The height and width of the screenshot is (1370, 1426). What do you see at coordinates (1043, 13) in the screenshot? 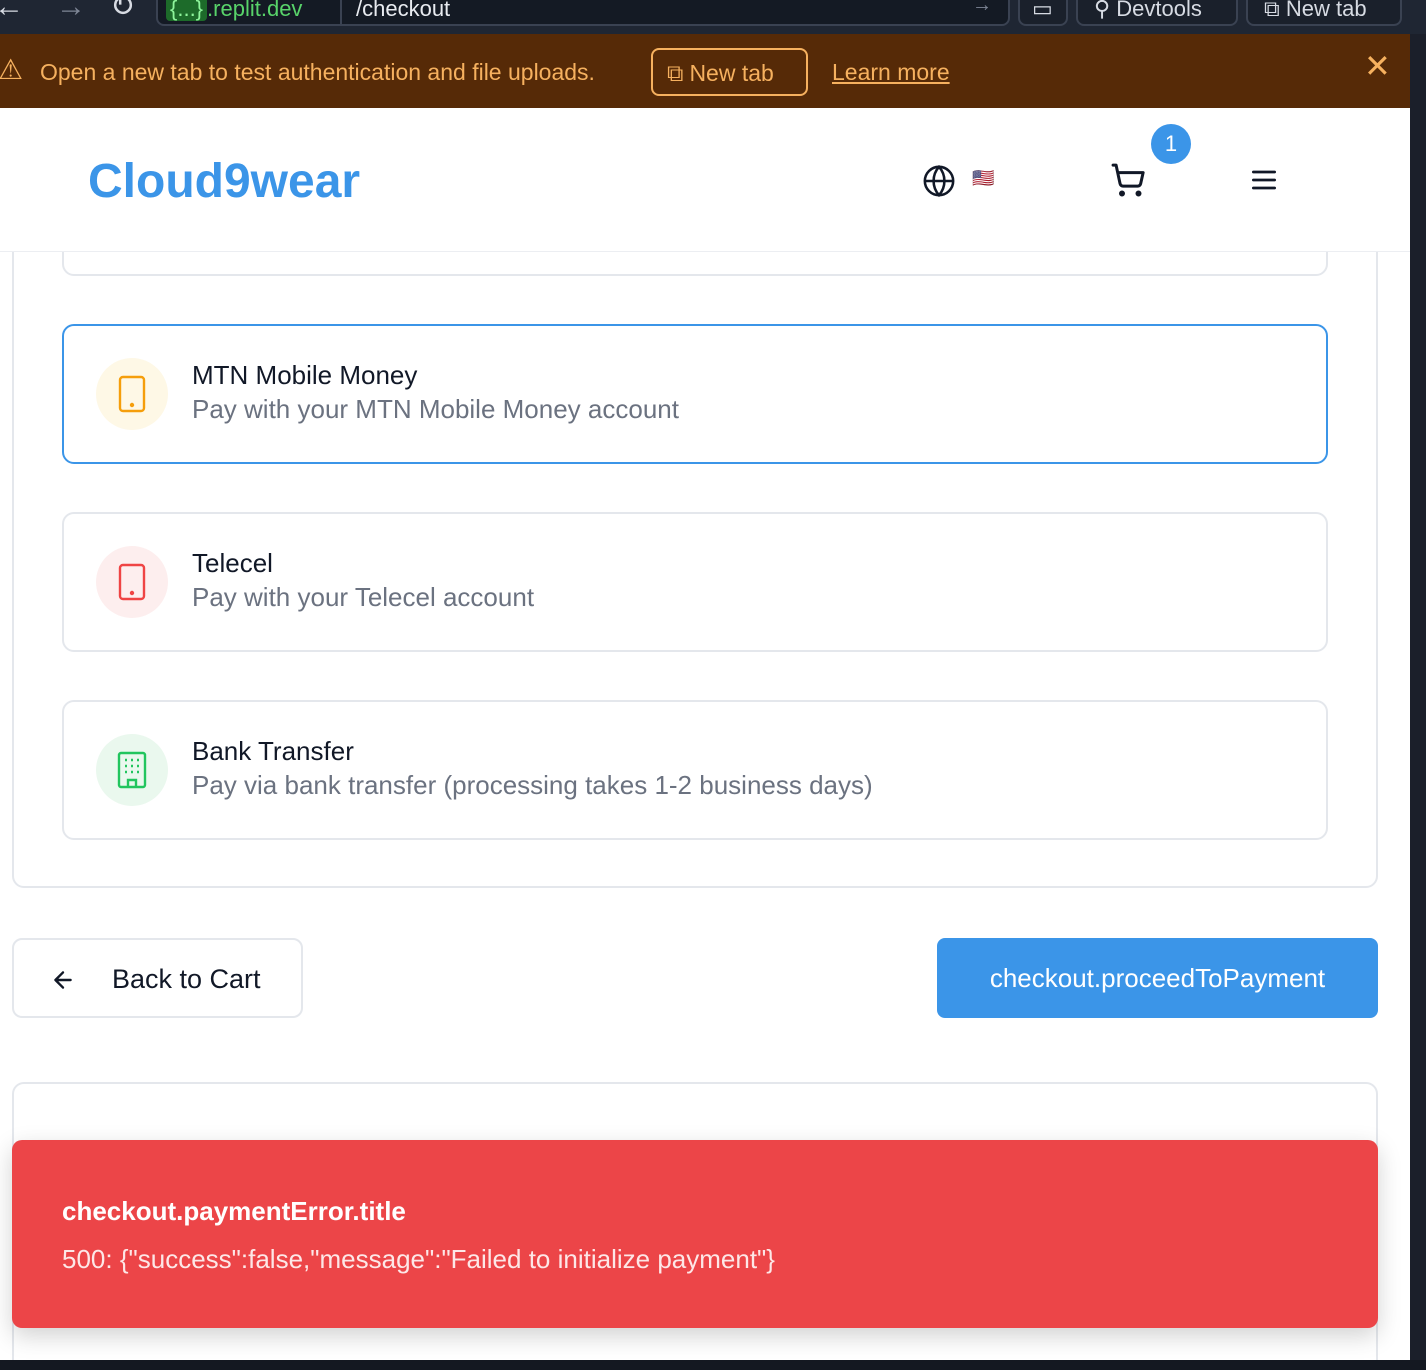
I see `screen-icon: ▭` at bounding box center [1043, 13].